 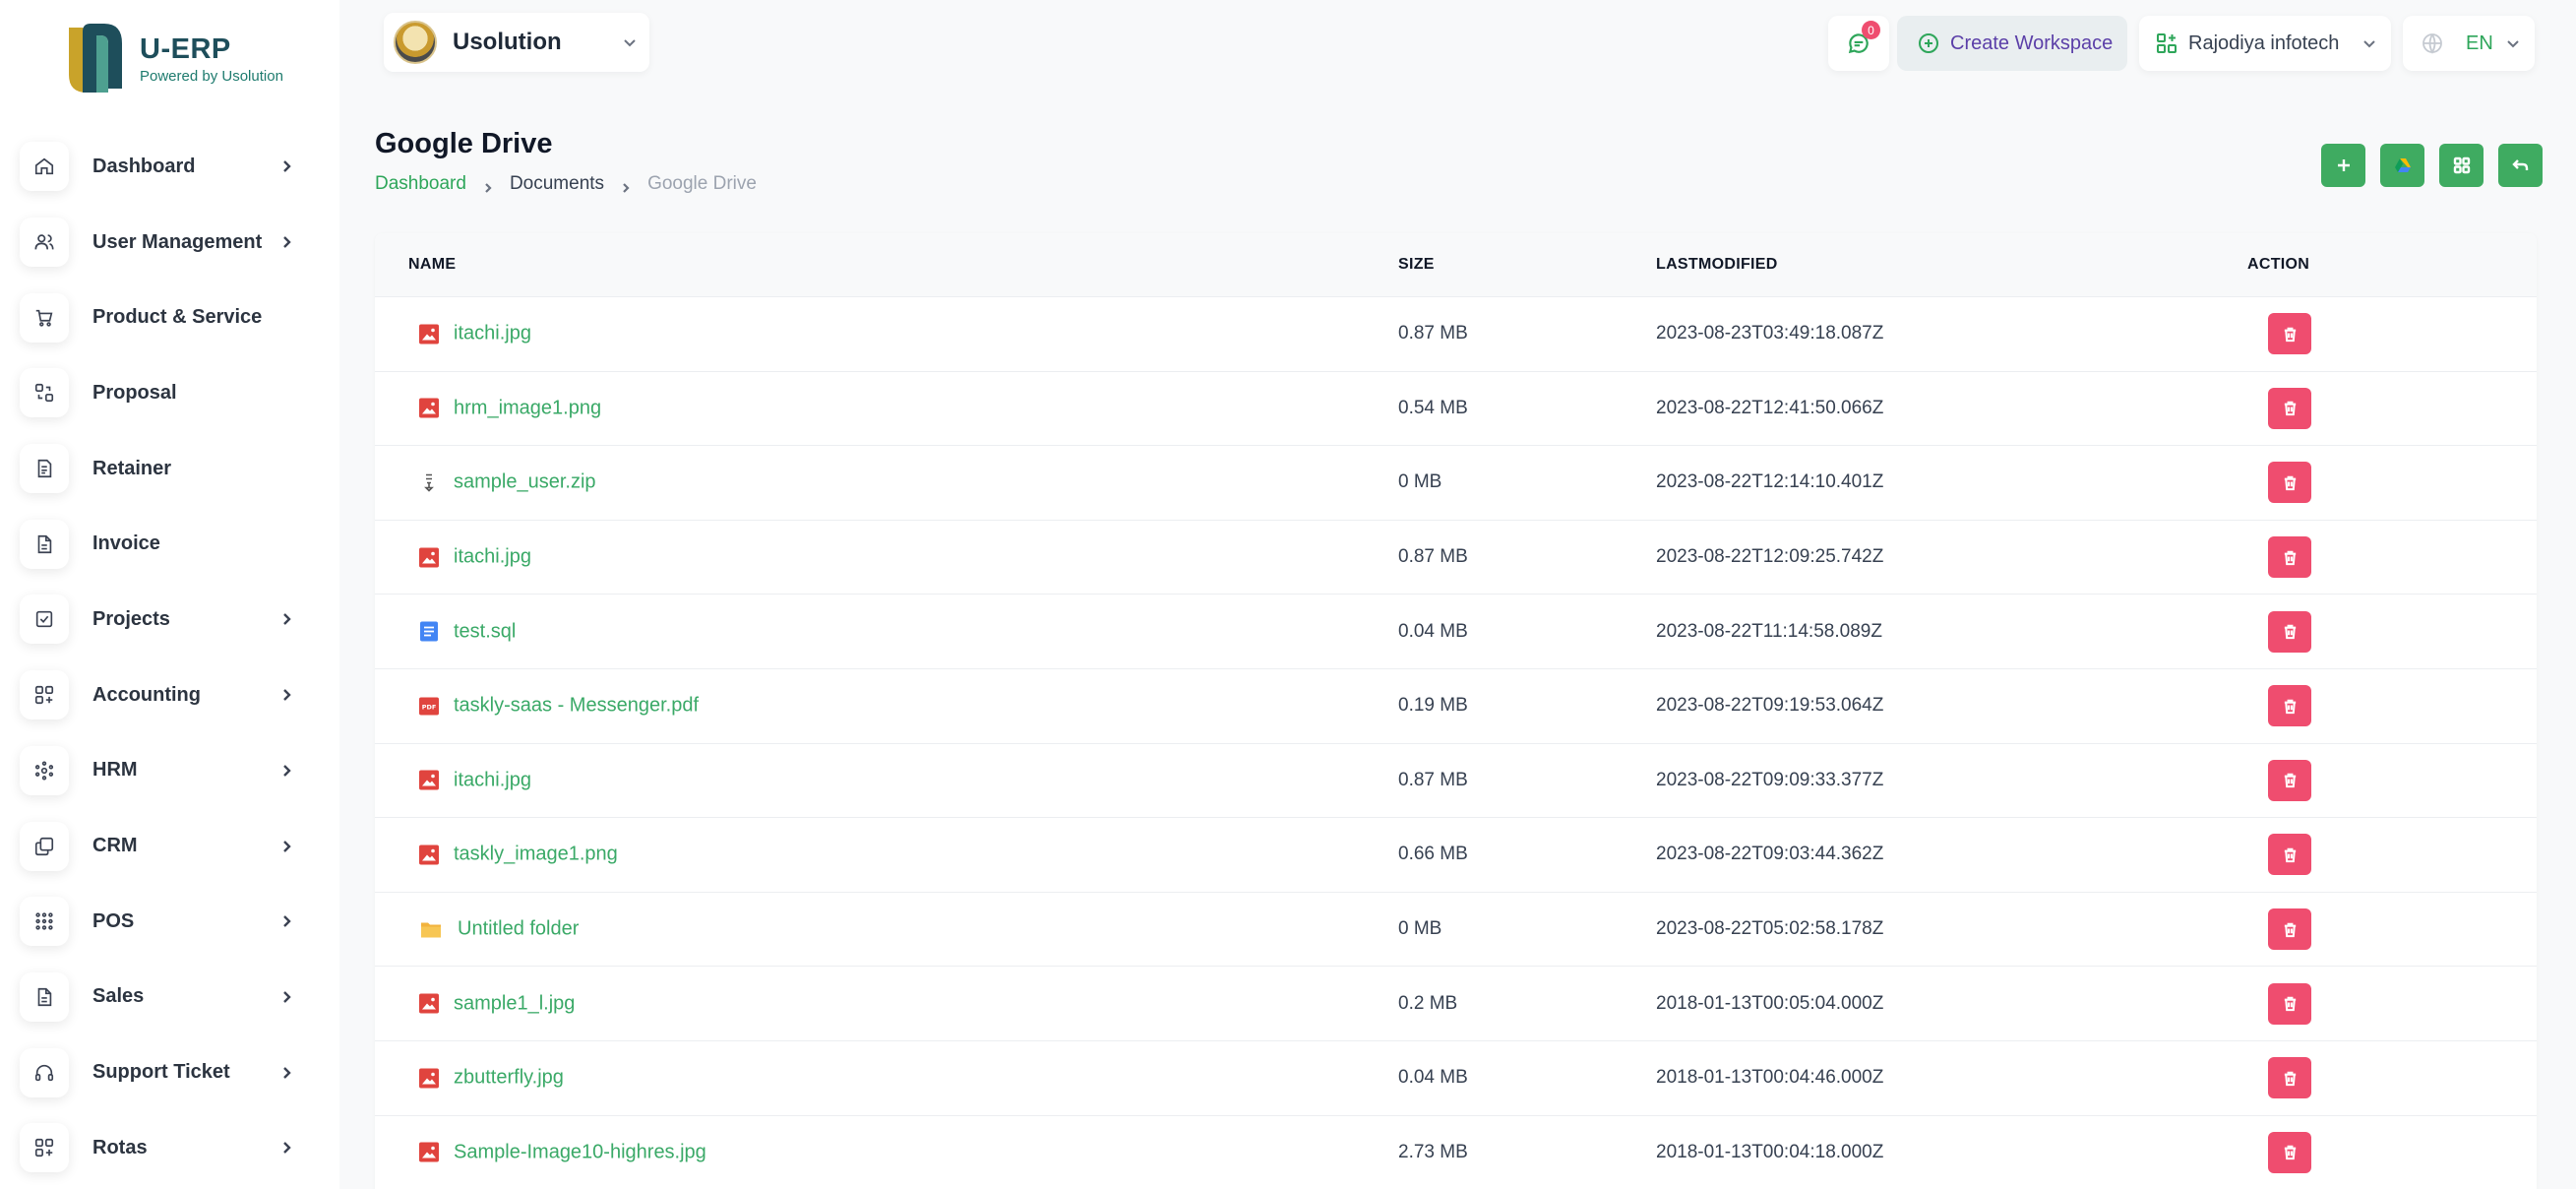 I want to click on file-name-cell: itachi.jpg, so click(x=474, y=557).